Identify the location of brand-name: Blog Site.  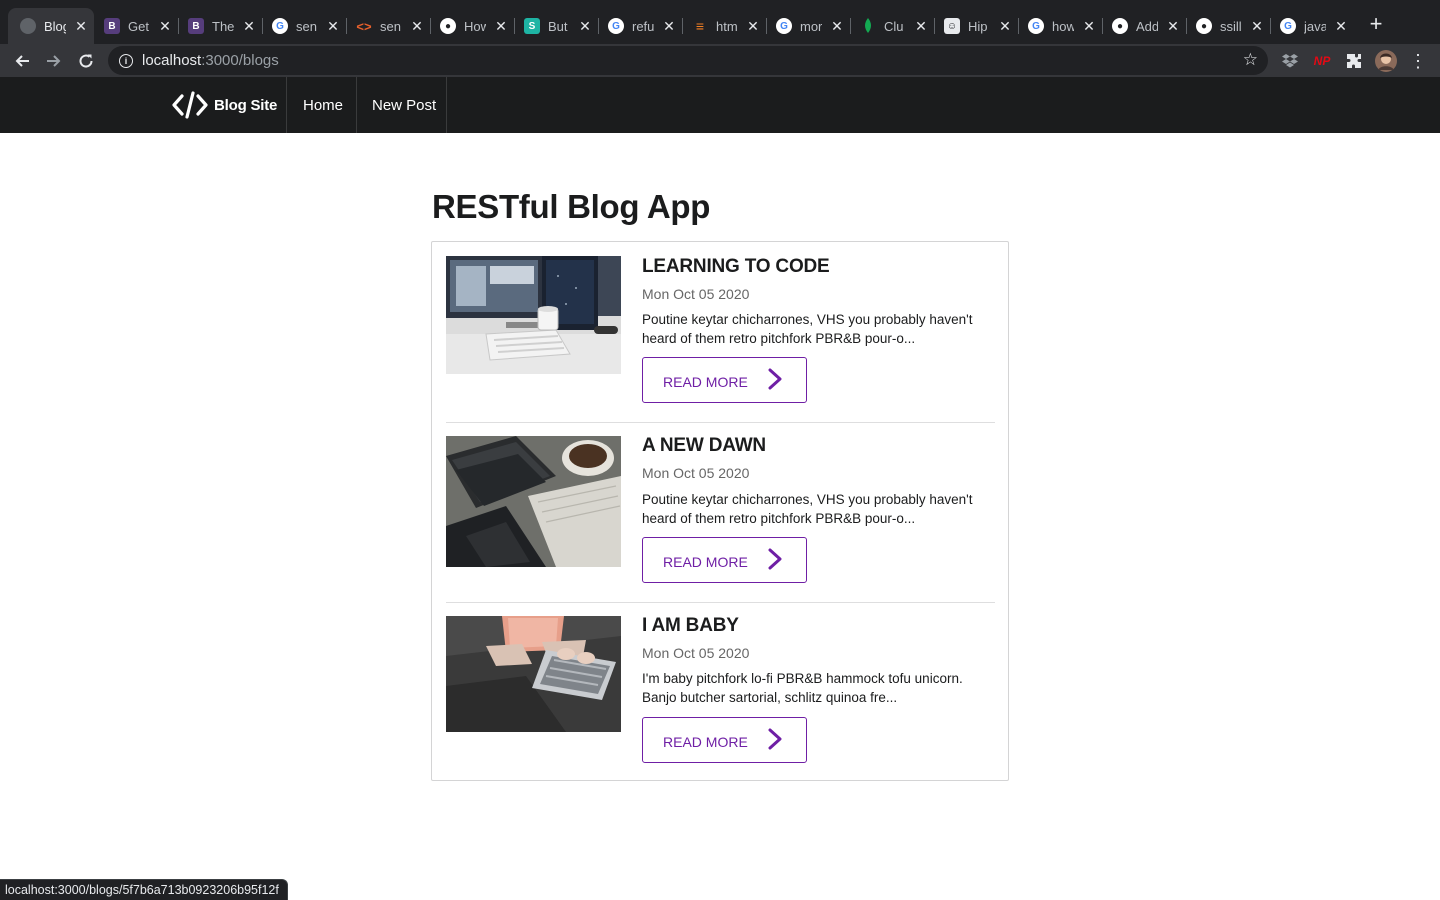
(246, 105).